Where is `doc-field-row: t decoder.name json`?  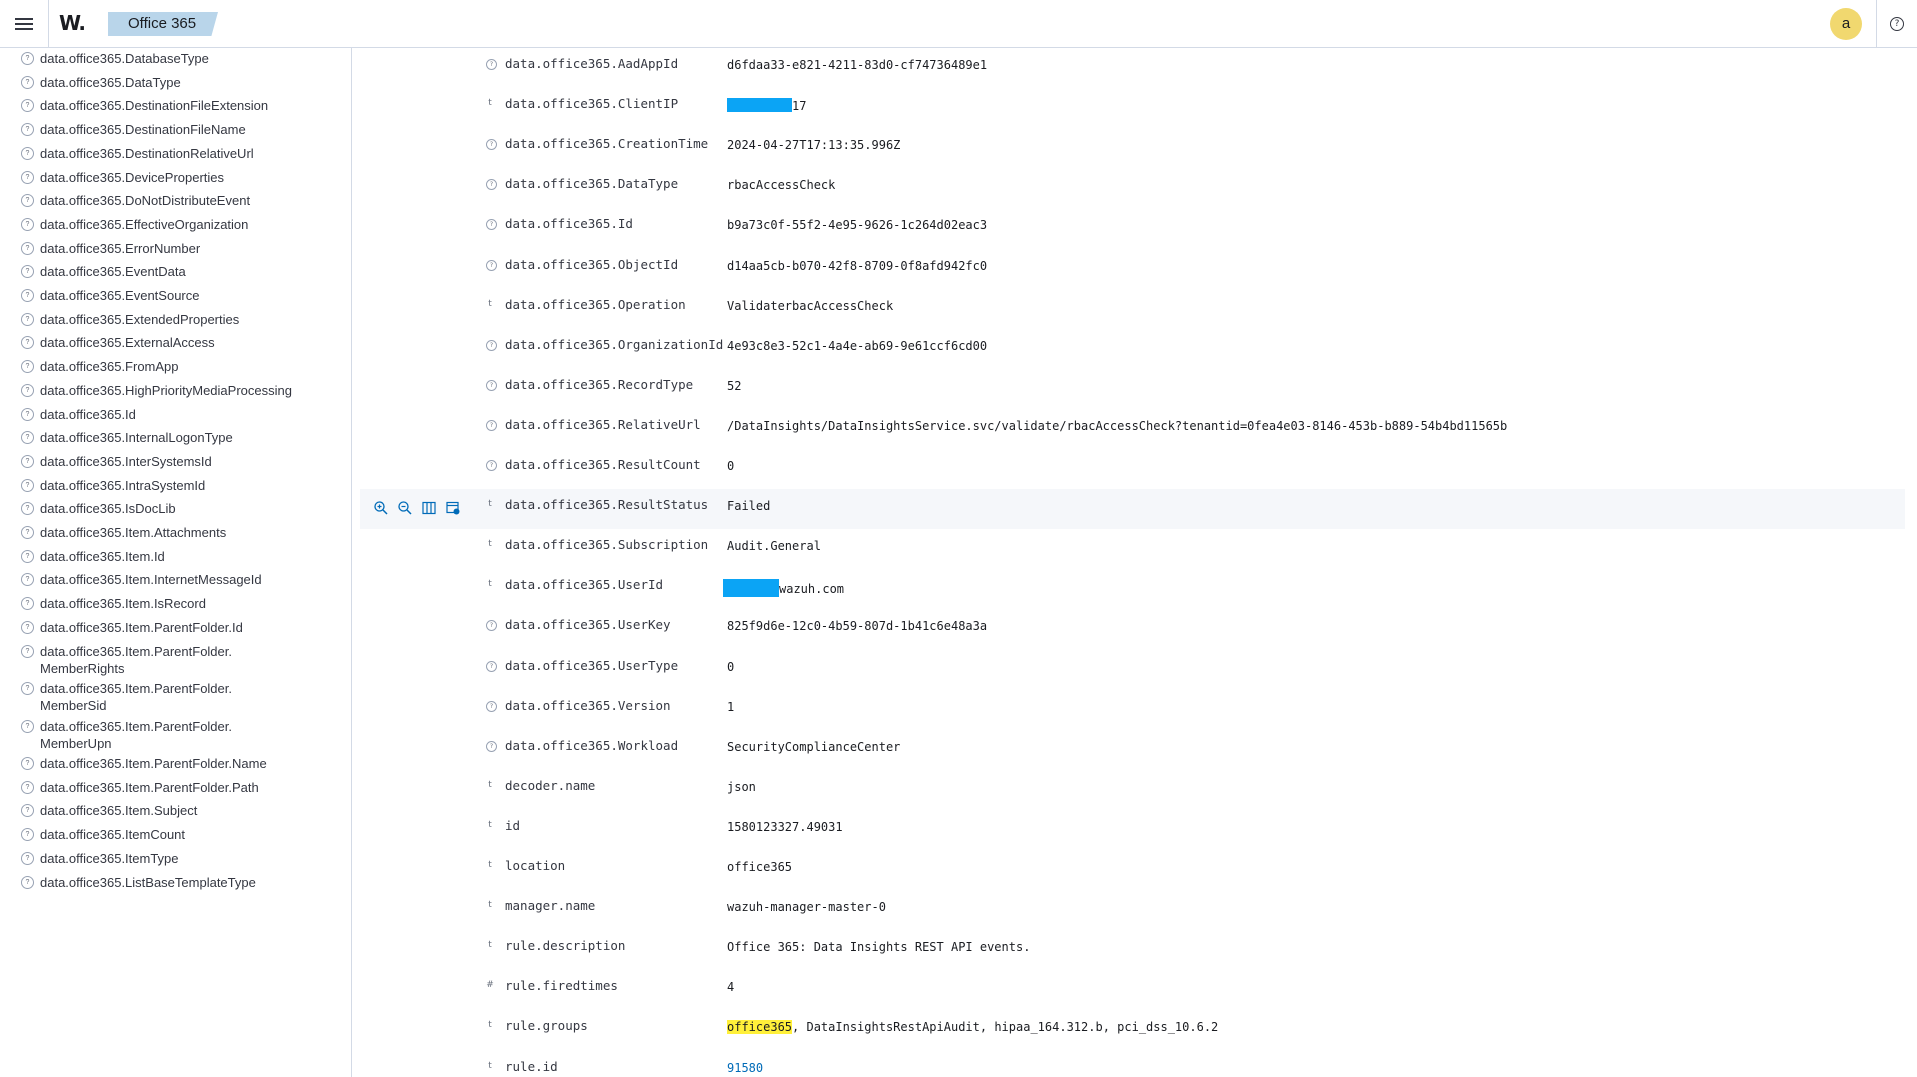 doc-field-row: t decoder.name json is located at coordinates (1132, 790).